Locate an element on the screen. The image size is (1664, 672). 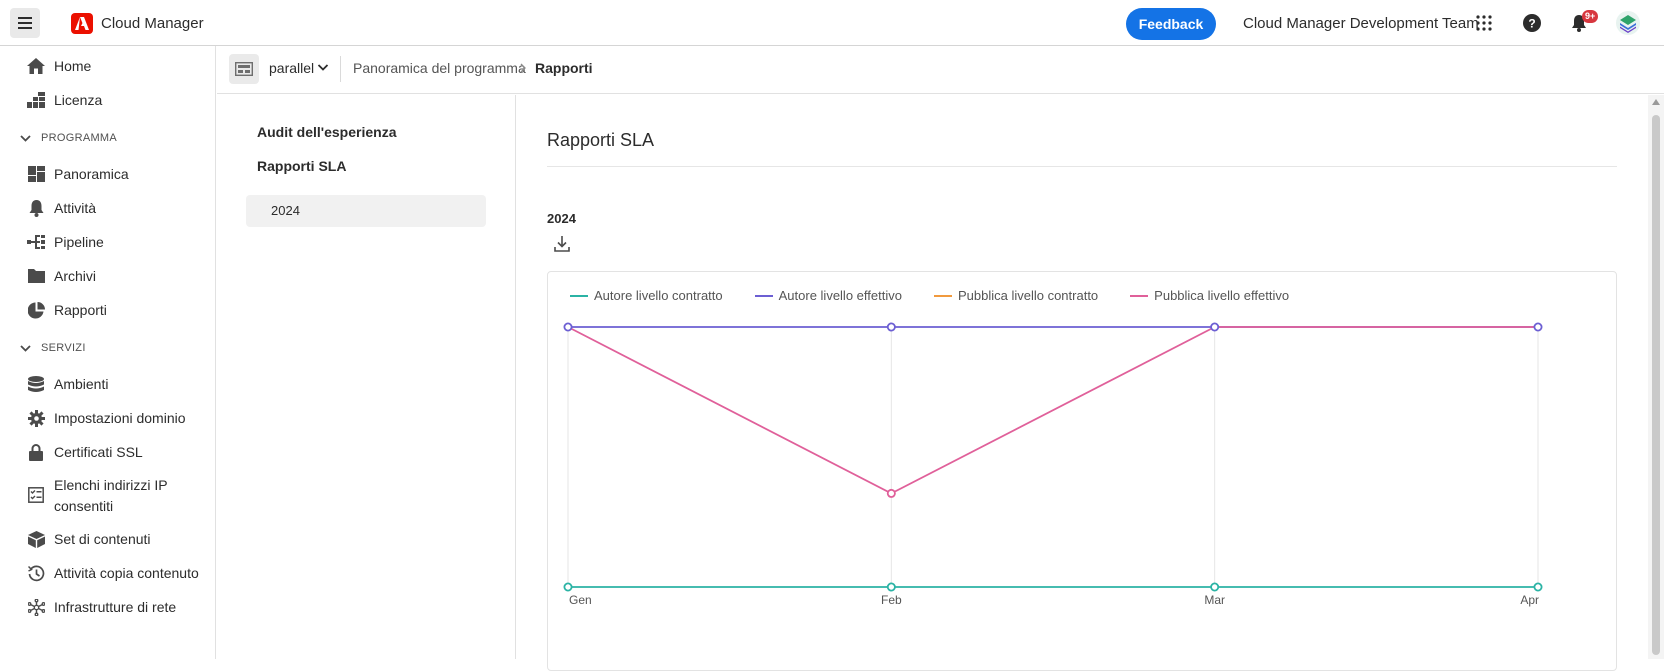
section-title: SERVIZI is located at coordinates (63, 348).